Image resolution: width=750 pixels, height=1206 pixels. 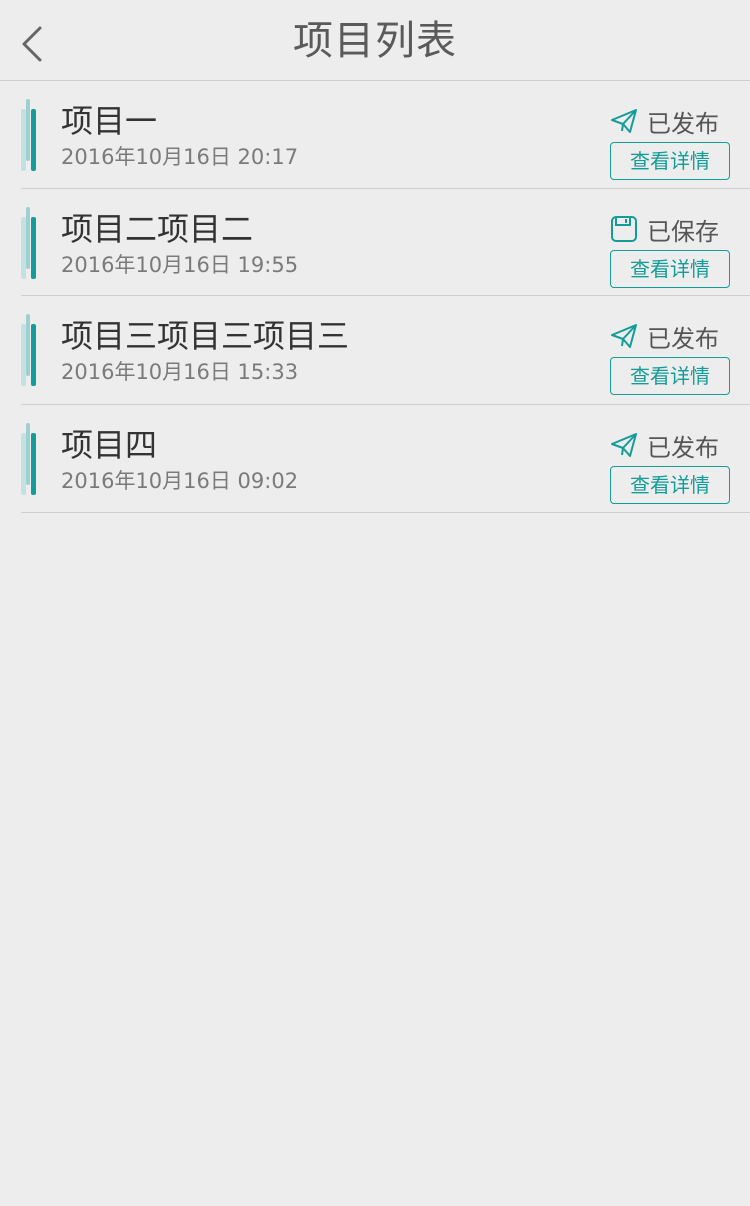 What do you see at coordinates (385, 135) in the screenshot?
I see `list-item: 项目一 2016年10月16日 20:17 已发布 查看详情` at bounding box center [385, 135].